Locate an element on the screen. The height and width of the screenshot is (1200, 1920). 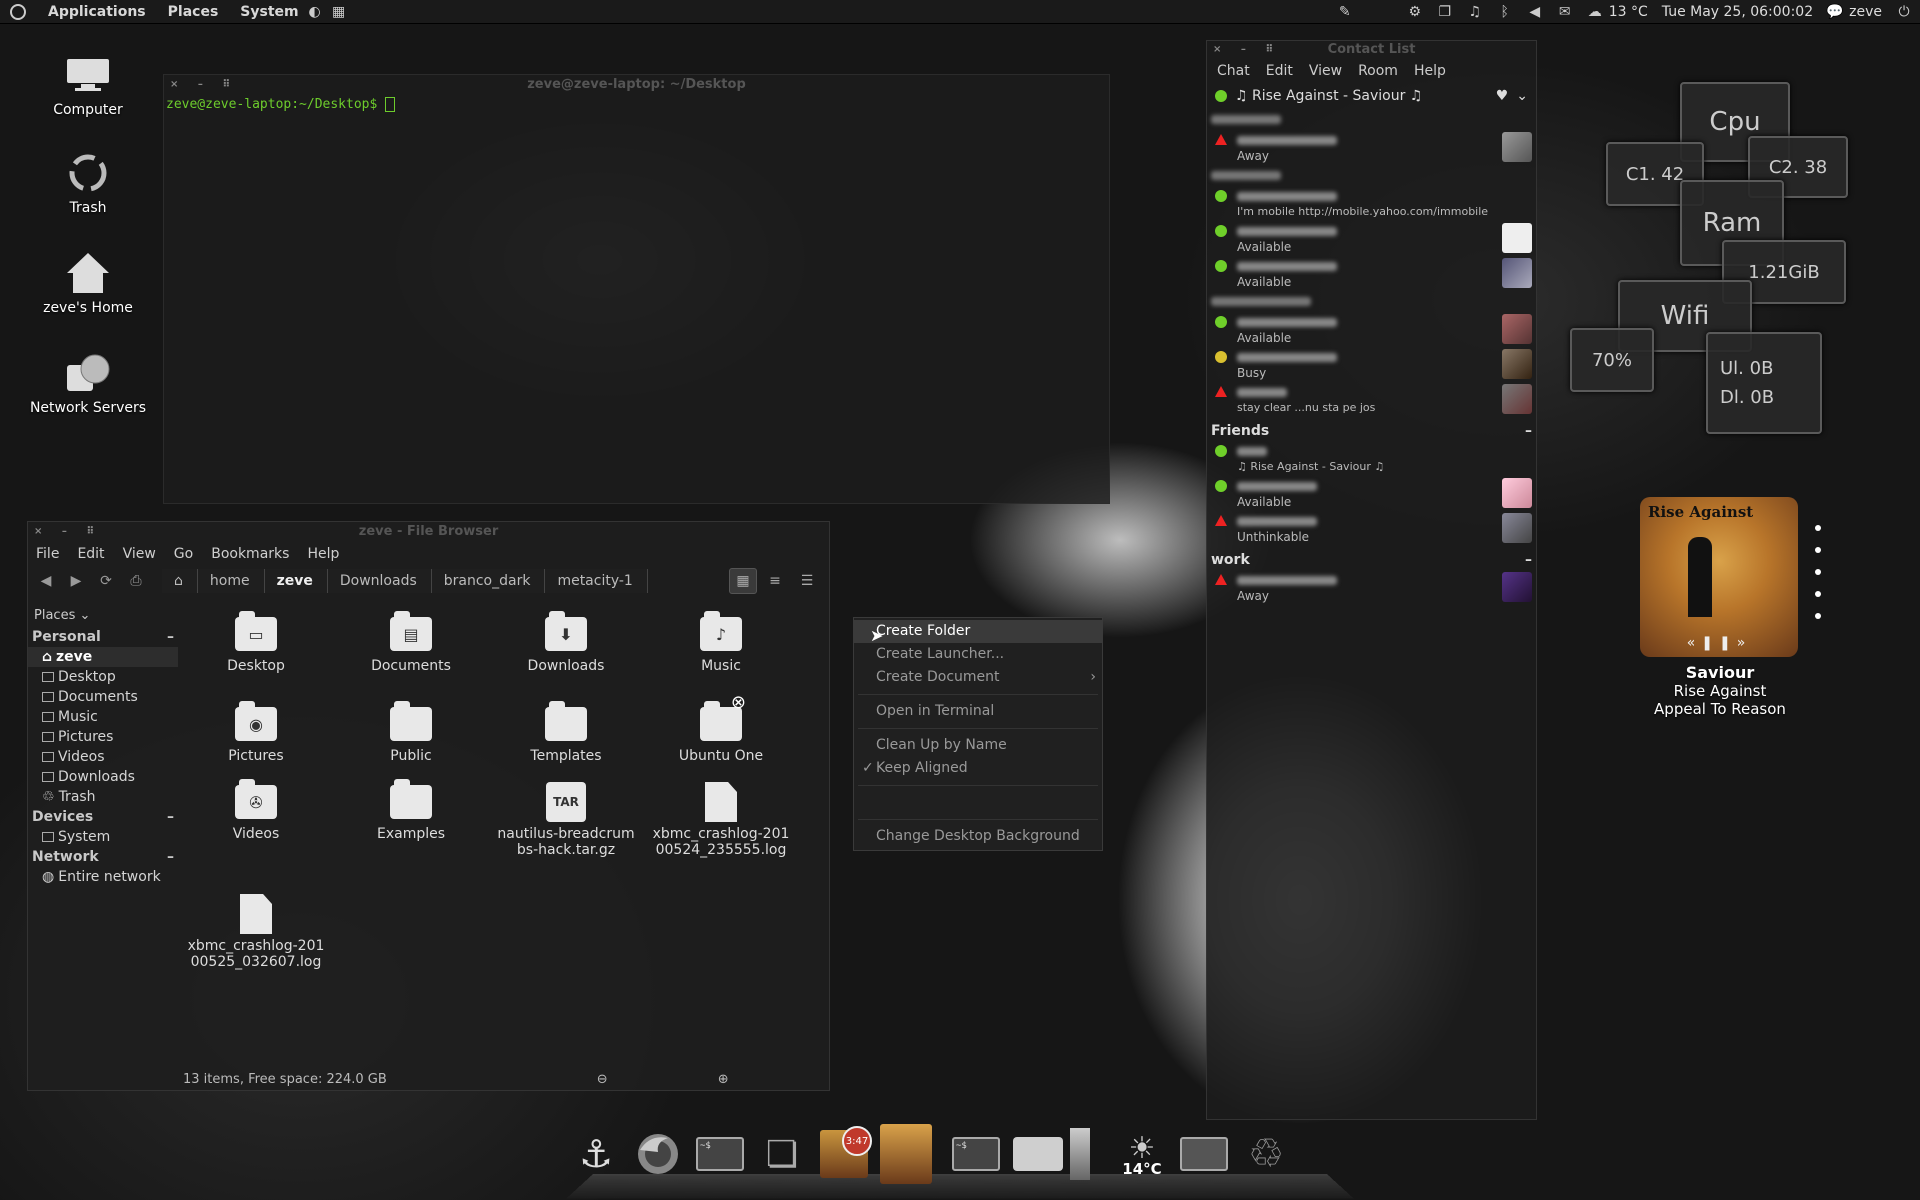
file-item-ubuntu-one: ⊗ Ubuntu One is located at coordinates (721, 728).